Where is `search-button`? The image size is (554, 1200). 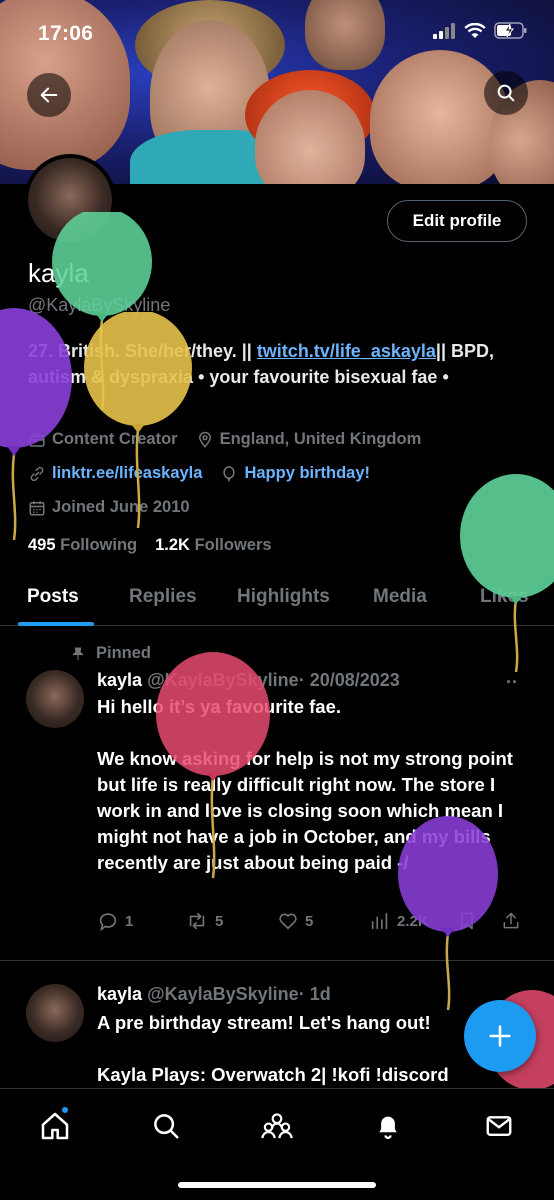
search-button is located at coordinates (506, 93).